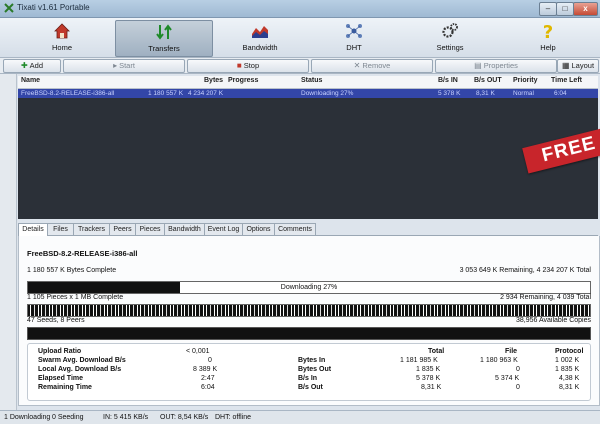 The height and width of the screenshot is (424, 600). What do you see at coordinates (122, 229) in the screenshot?
I see `tab-peers: Peers` at bounding box center [122, 229].